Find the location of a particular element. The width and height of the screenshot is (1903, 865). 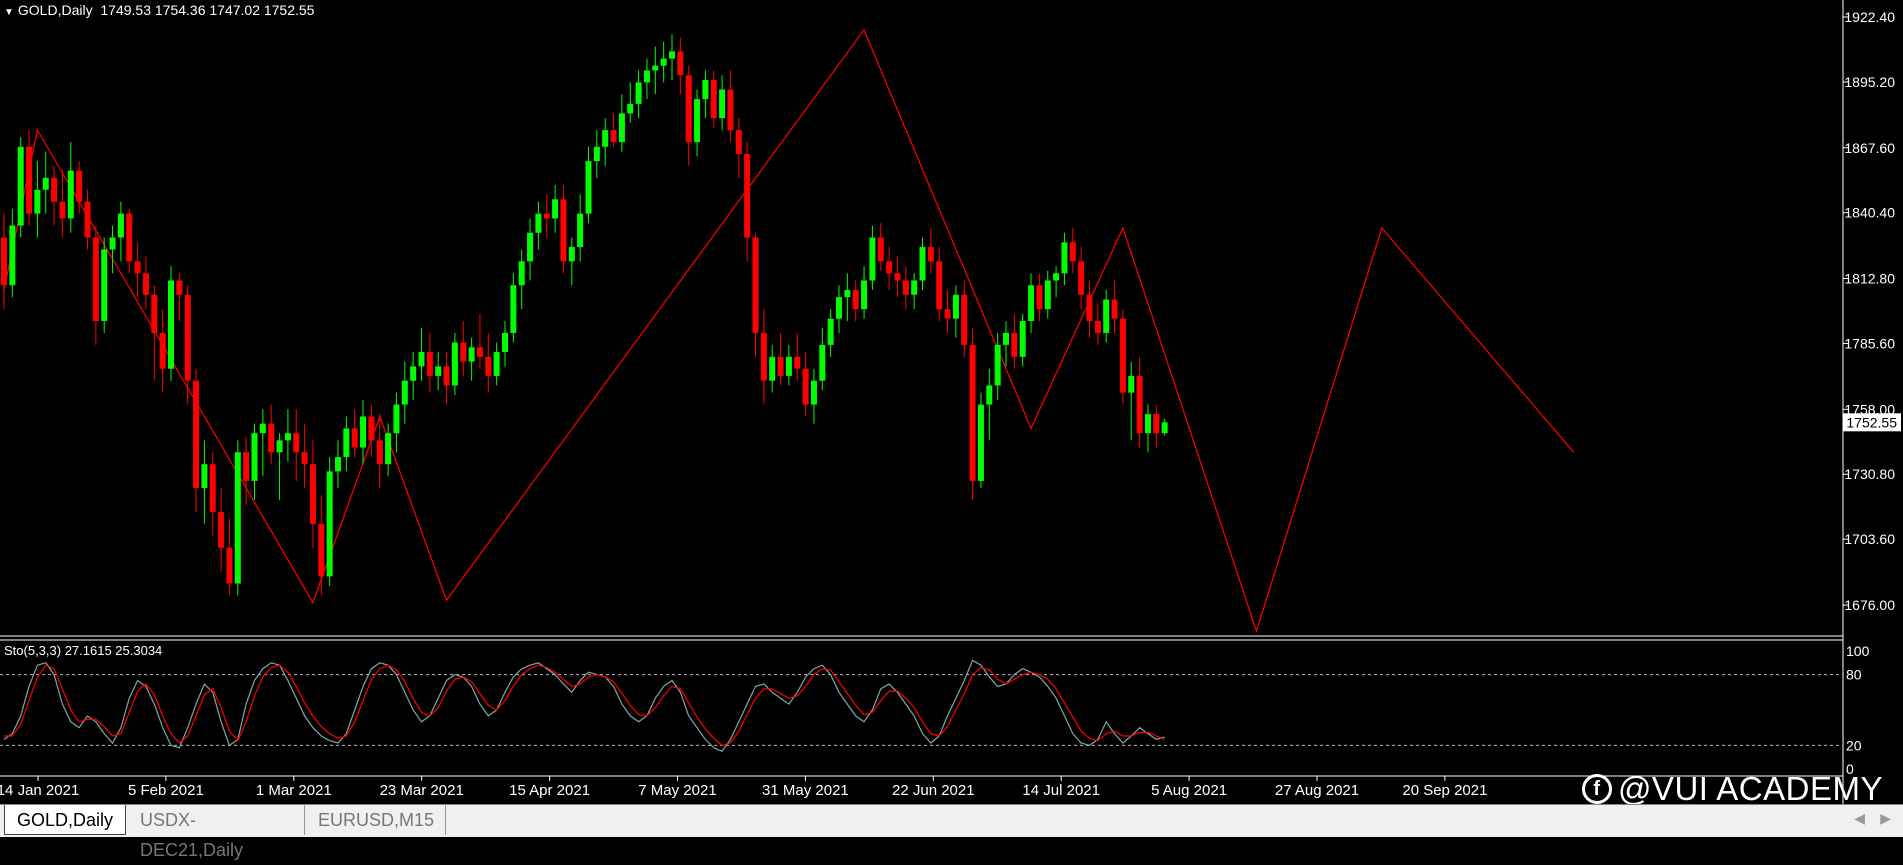

tab-eurusd-m15: EURUSD,M15 is located at coordinates (376, 820).